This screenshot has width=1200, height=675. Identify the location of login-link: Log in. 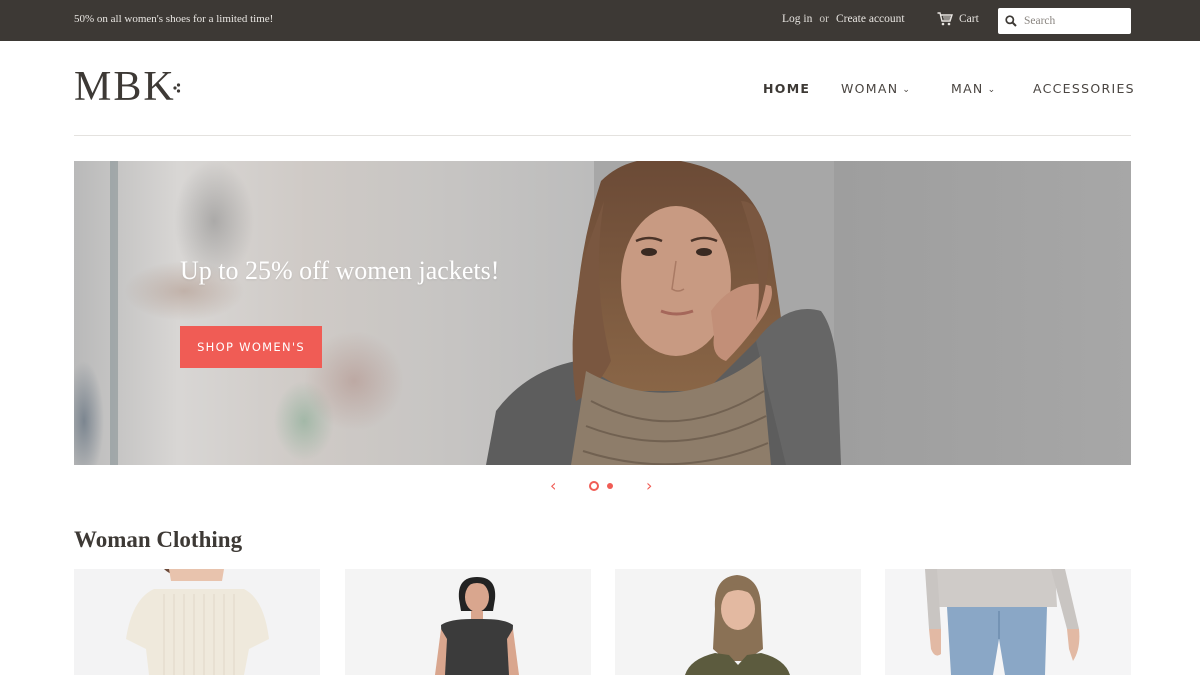
(797, 19).